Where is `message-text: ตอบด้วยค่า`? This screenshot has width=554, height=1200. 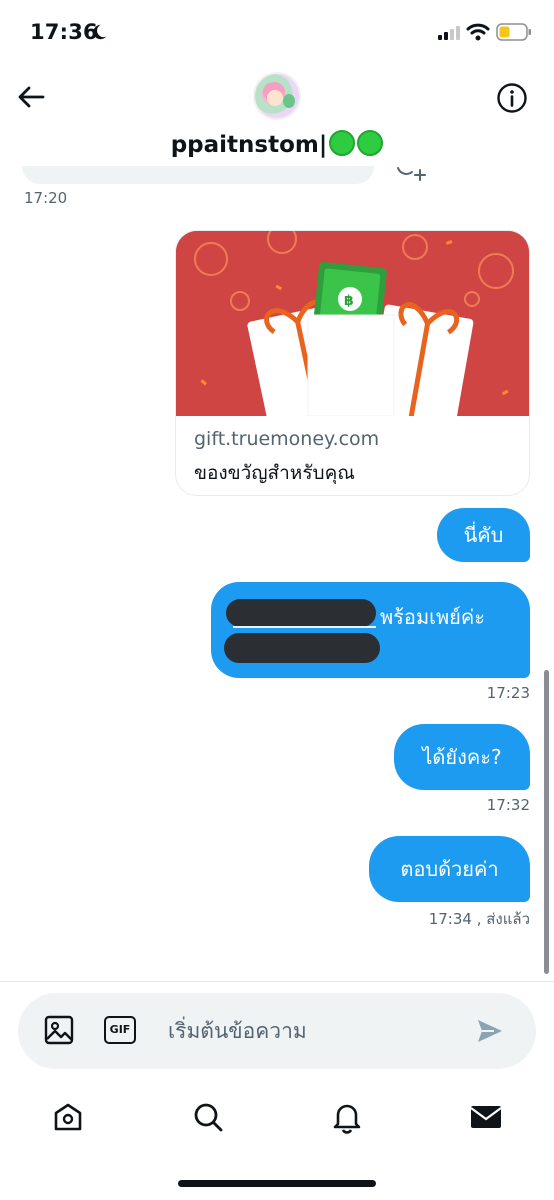
message-text: ตอบด้วยค่า is located at coordinates (449, 869).